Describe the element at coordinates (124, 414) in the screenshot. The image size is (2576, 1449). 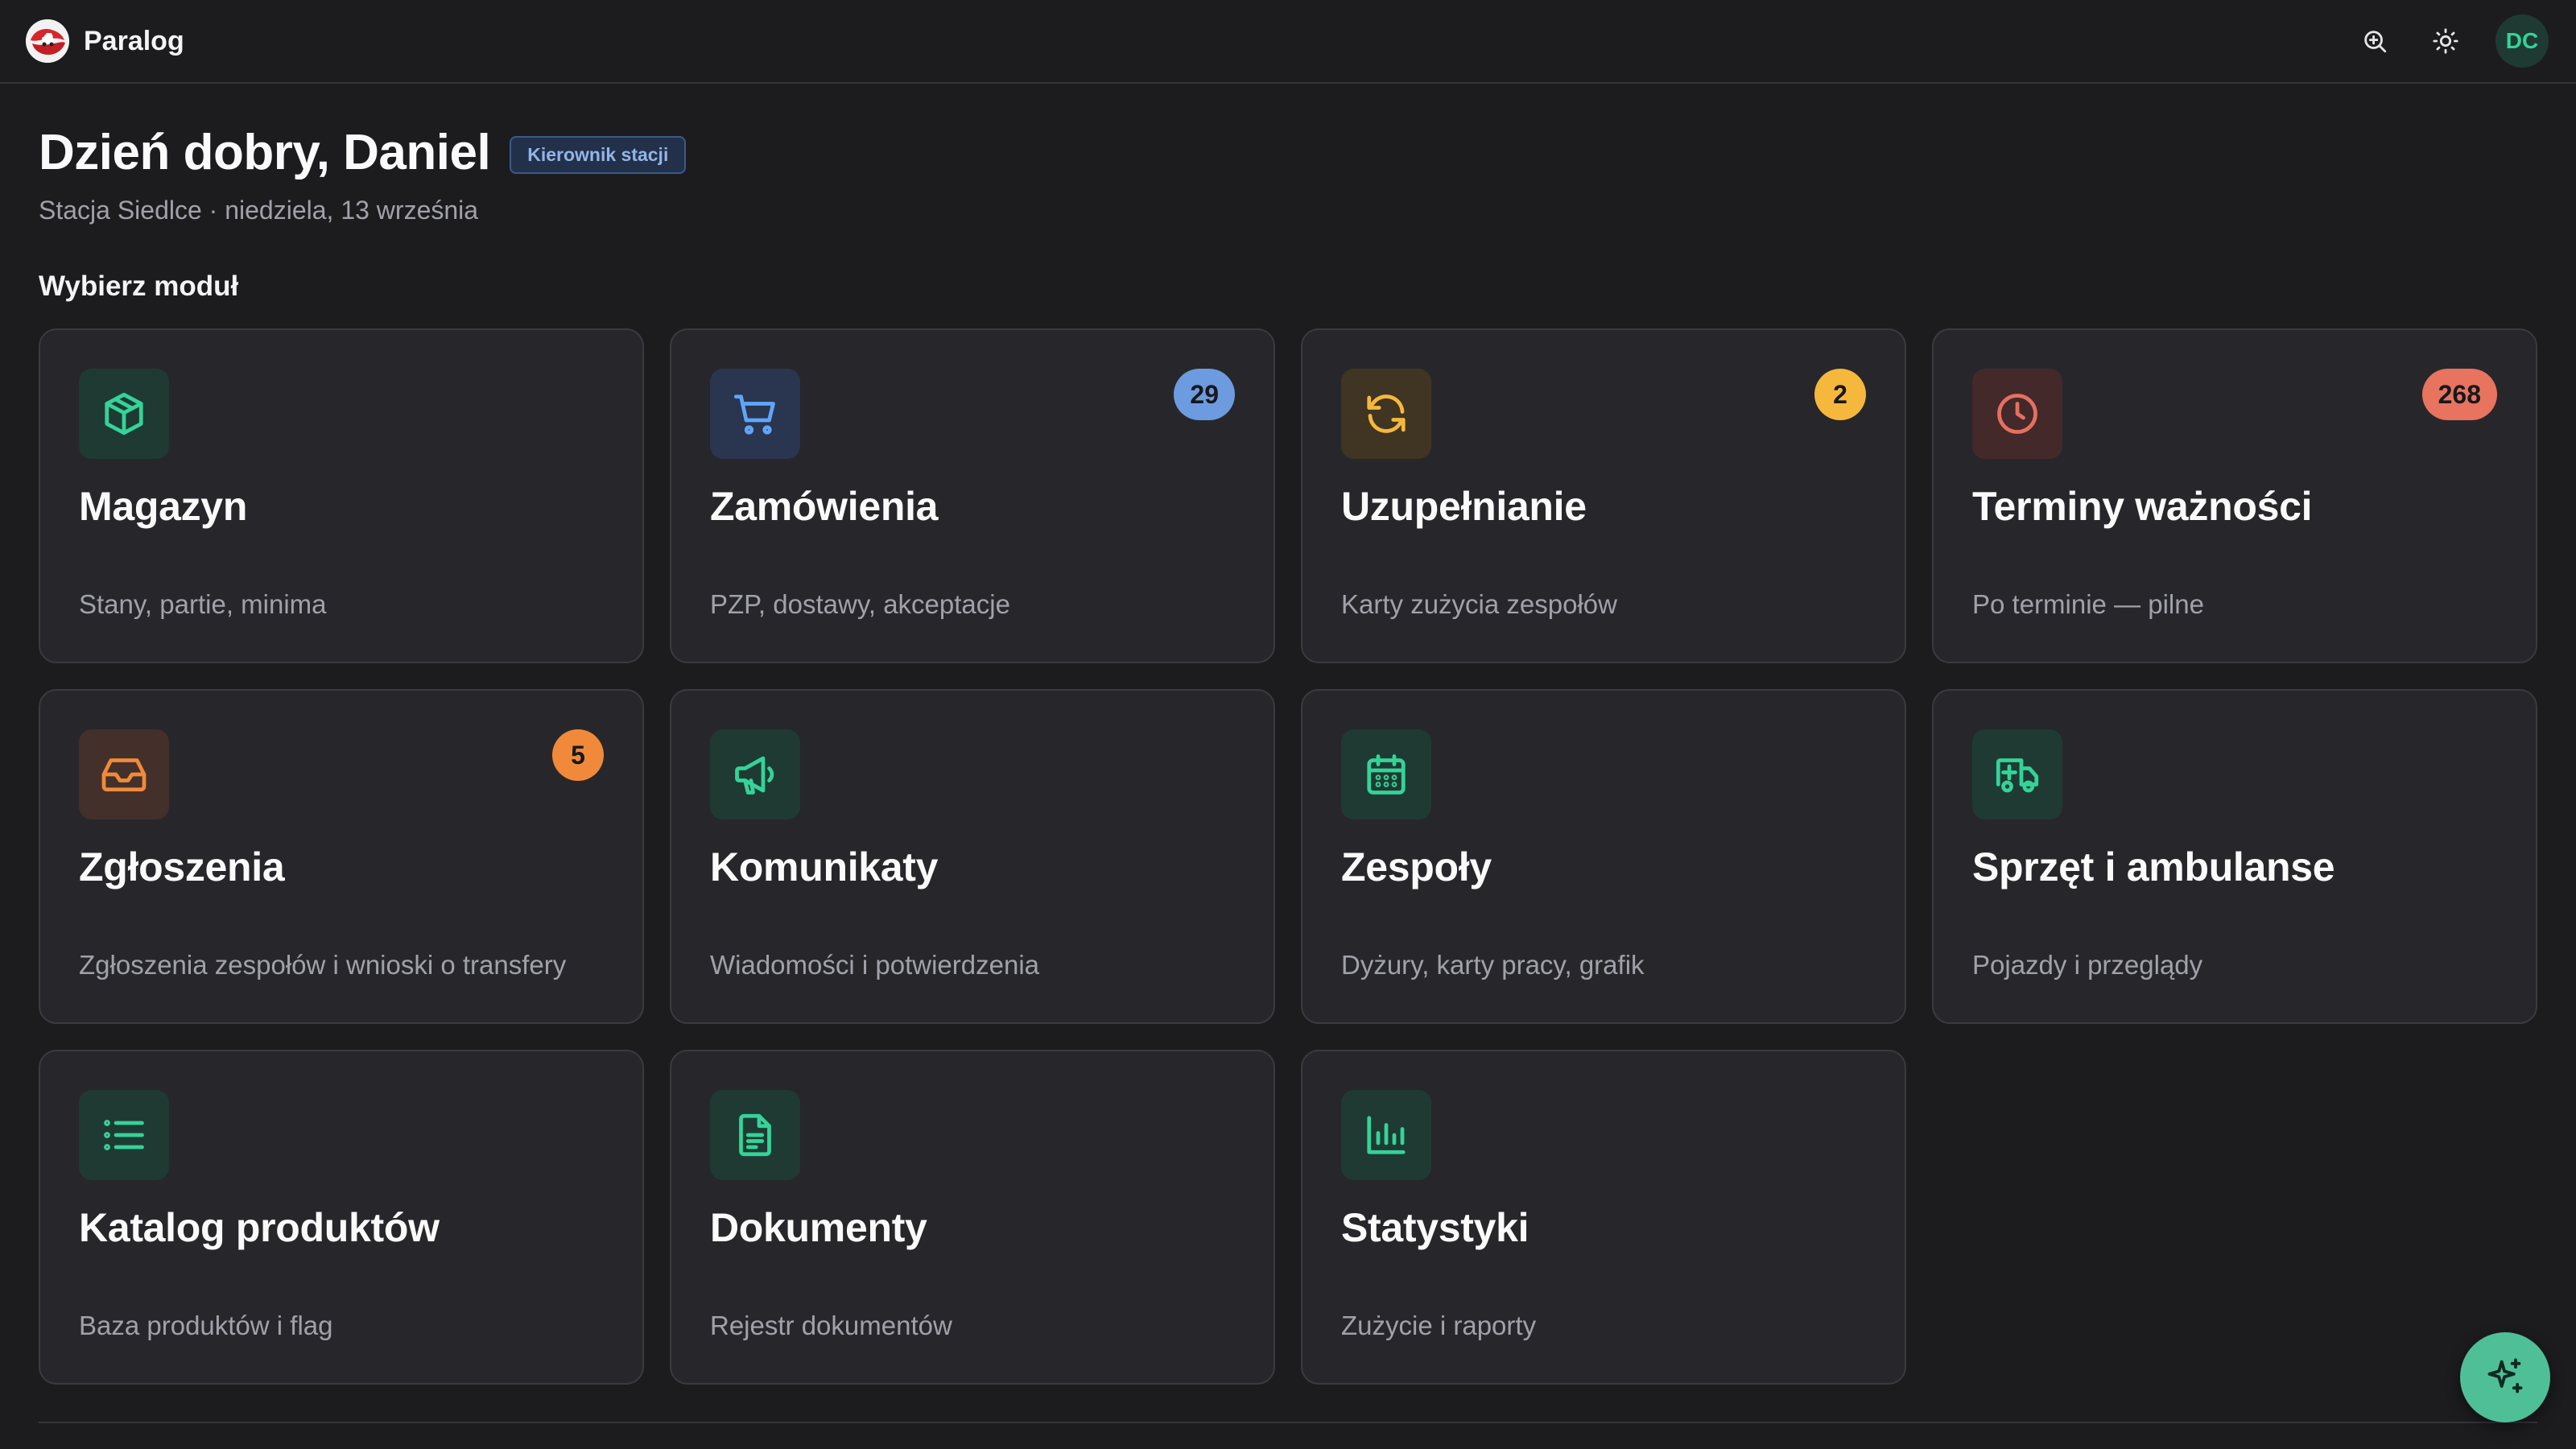
I see `box-icon` at that location.